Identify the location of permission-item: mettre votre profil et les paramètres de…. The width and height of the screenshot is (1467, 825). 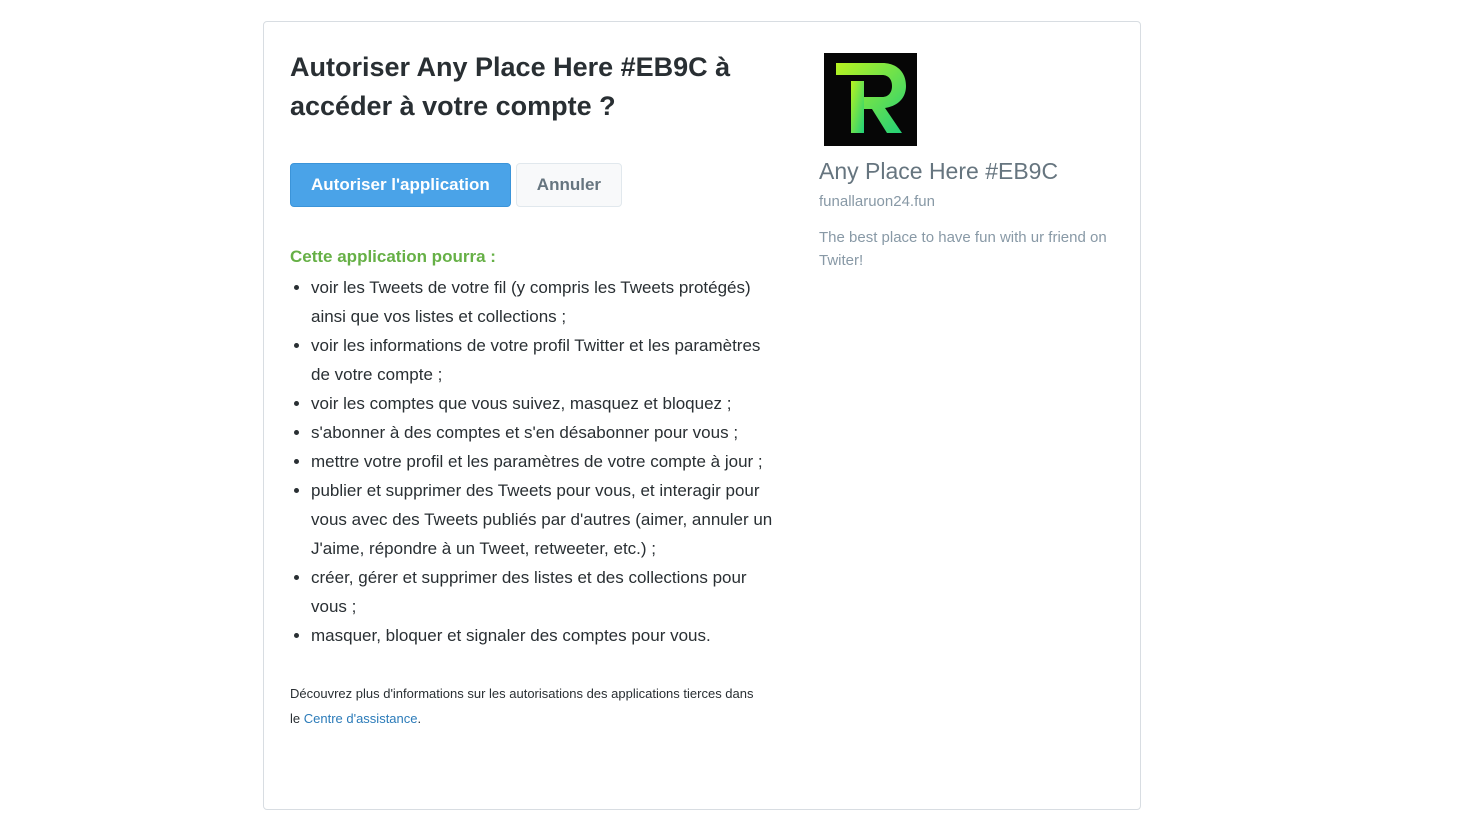
(545, 461).